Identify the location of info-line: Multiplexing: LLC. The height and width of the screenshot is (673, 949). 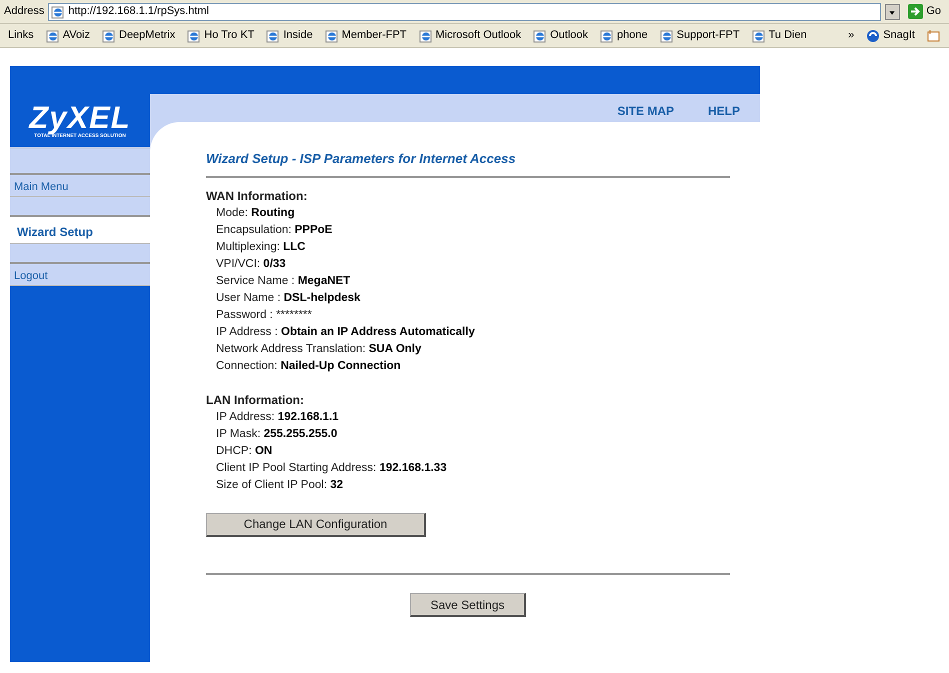
(260, 247).